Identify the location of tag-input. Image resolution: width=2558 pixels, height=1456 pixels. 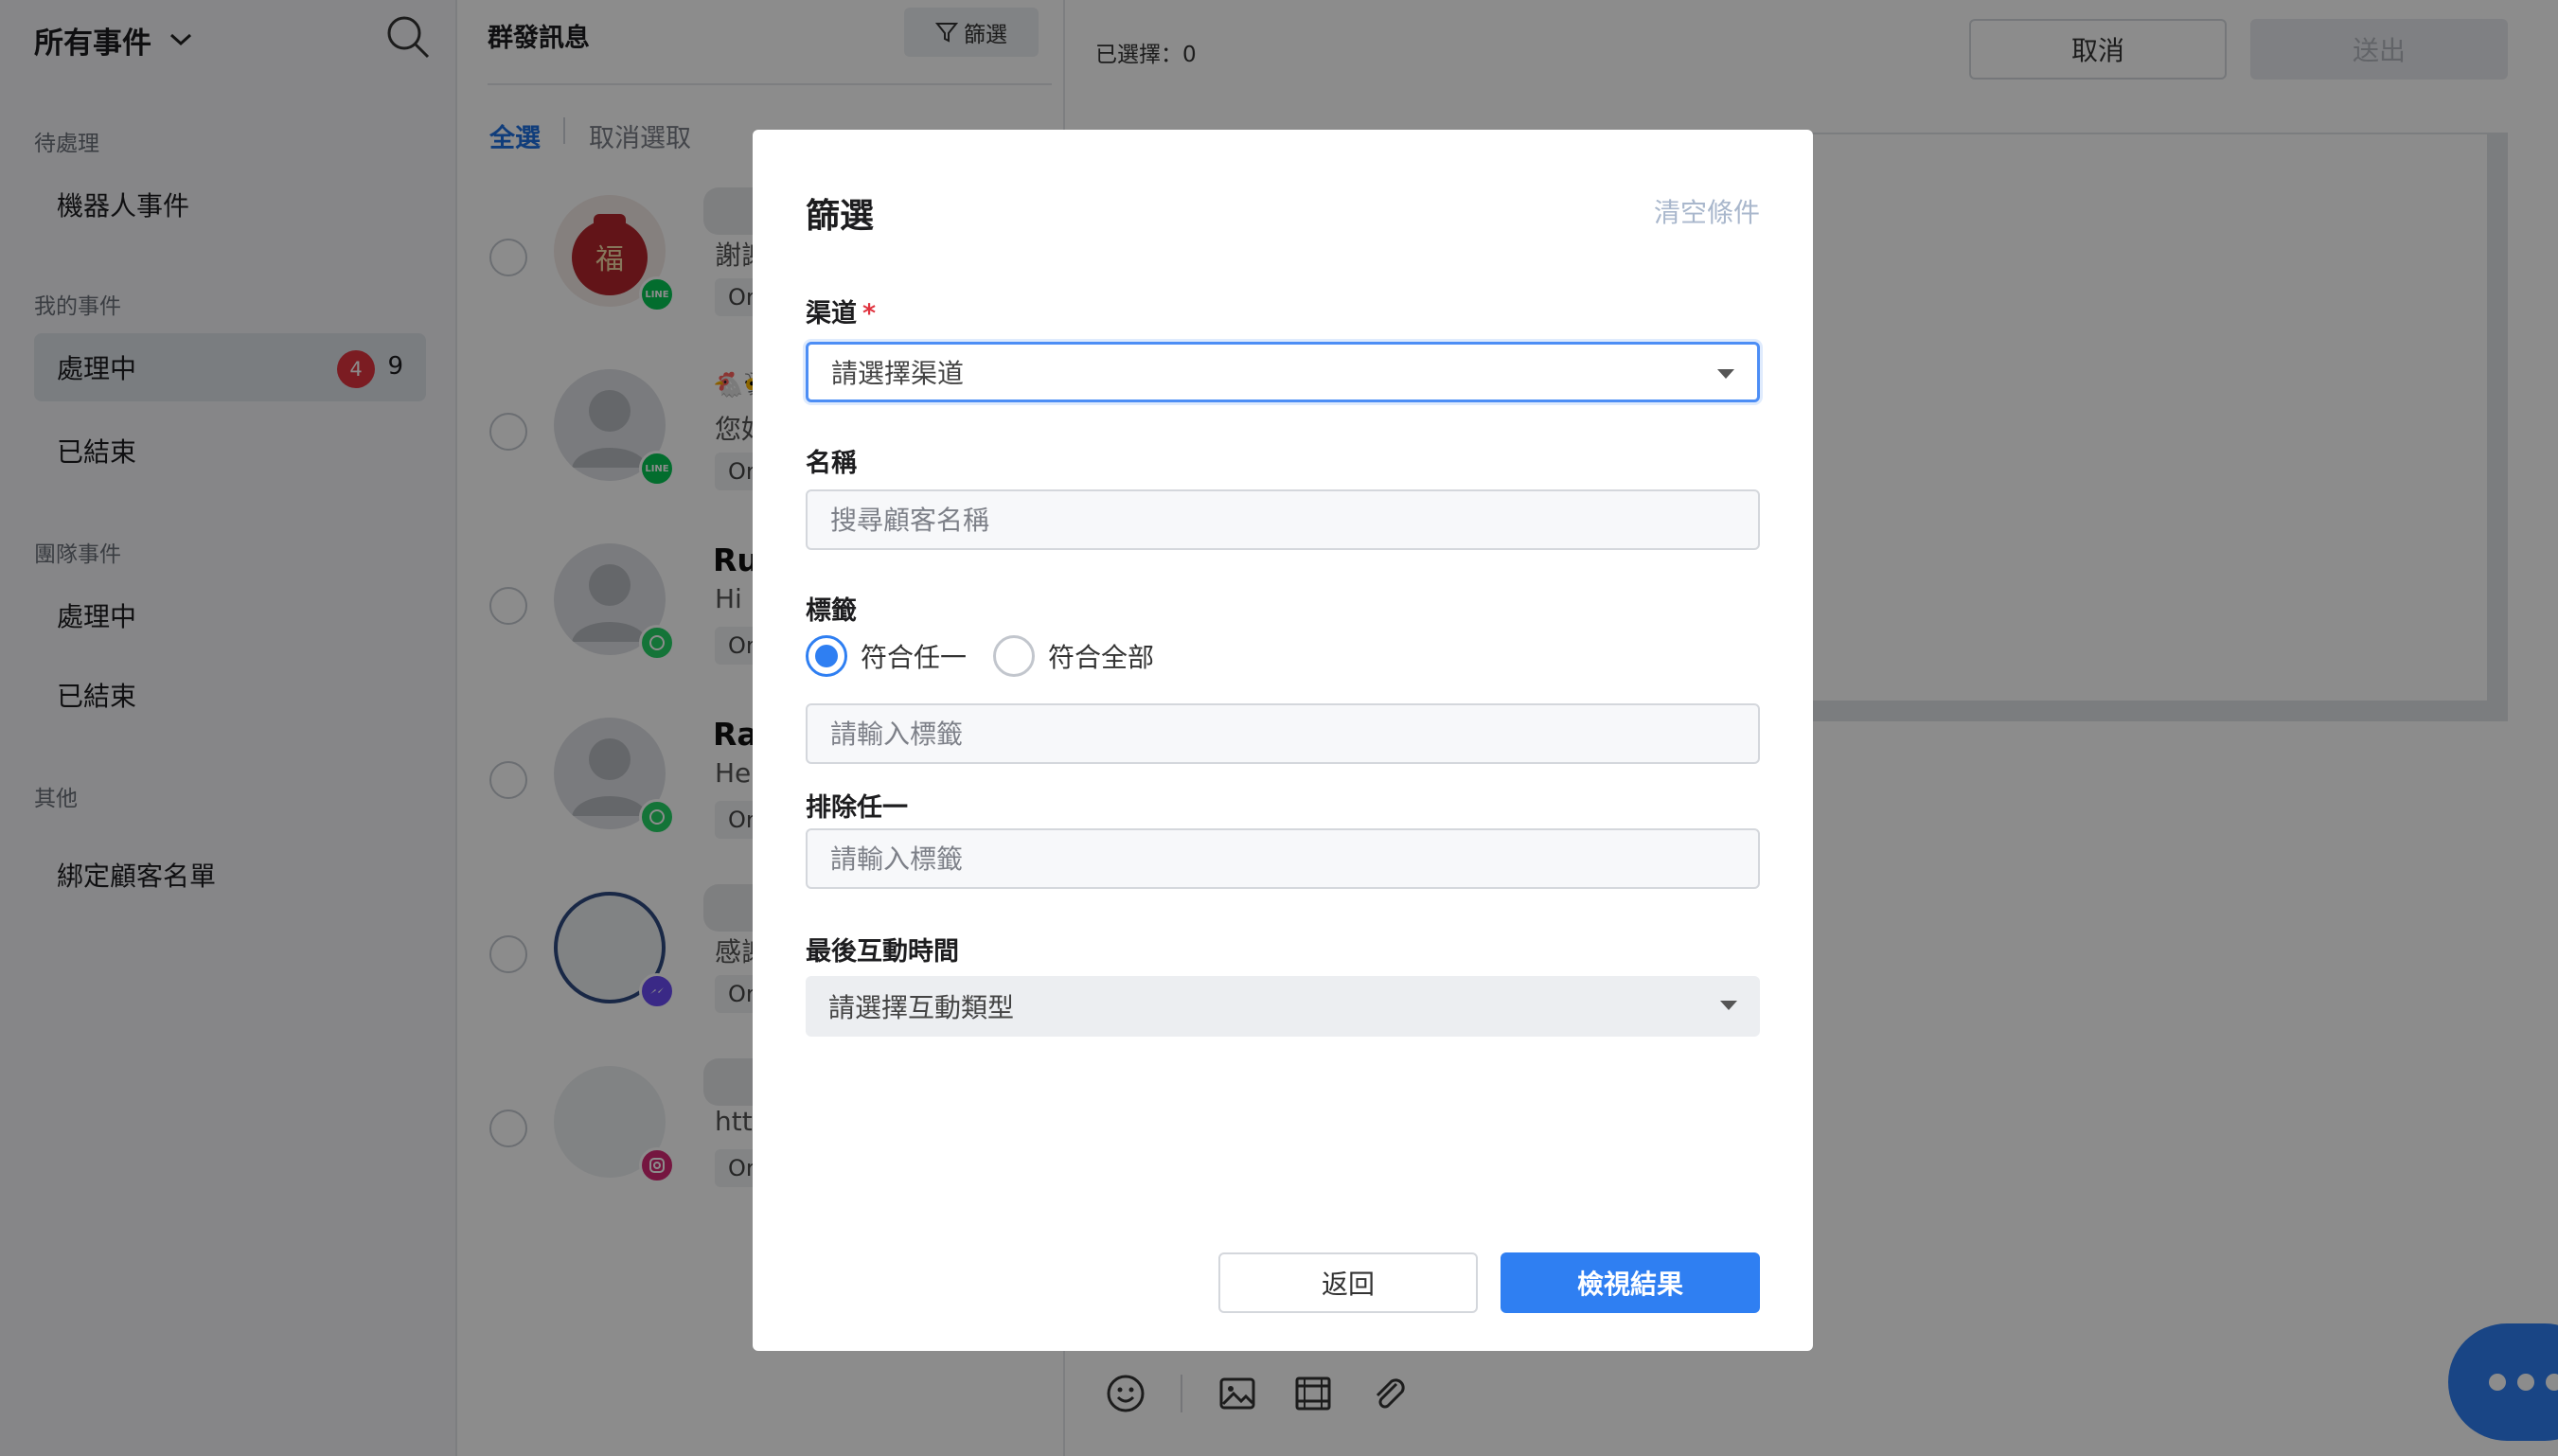
(1283, 733).